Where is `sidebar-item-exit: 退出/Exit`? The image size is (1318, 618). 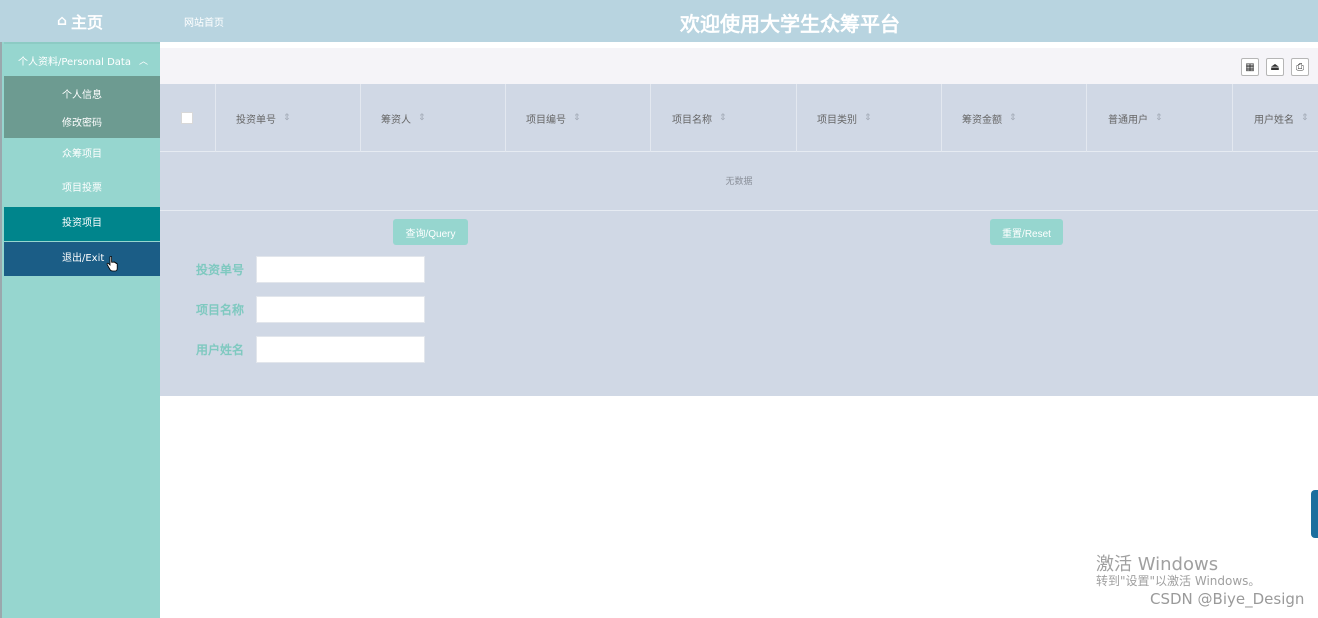 sidebar-item-exit: 退出/Exit is located at coordinates (83, 259).